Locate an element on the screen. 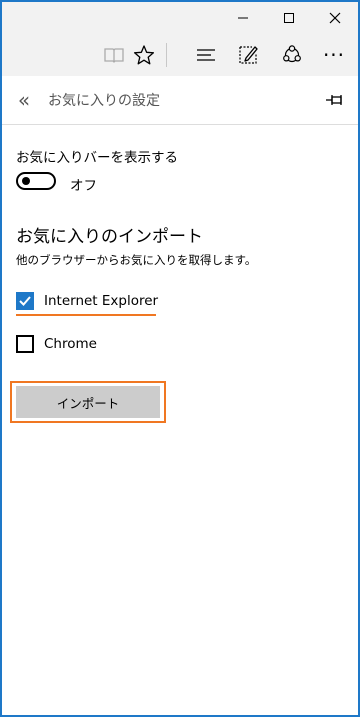 This screenshot has height=717, width=360. title-bar is located at coordinates (180, 18).